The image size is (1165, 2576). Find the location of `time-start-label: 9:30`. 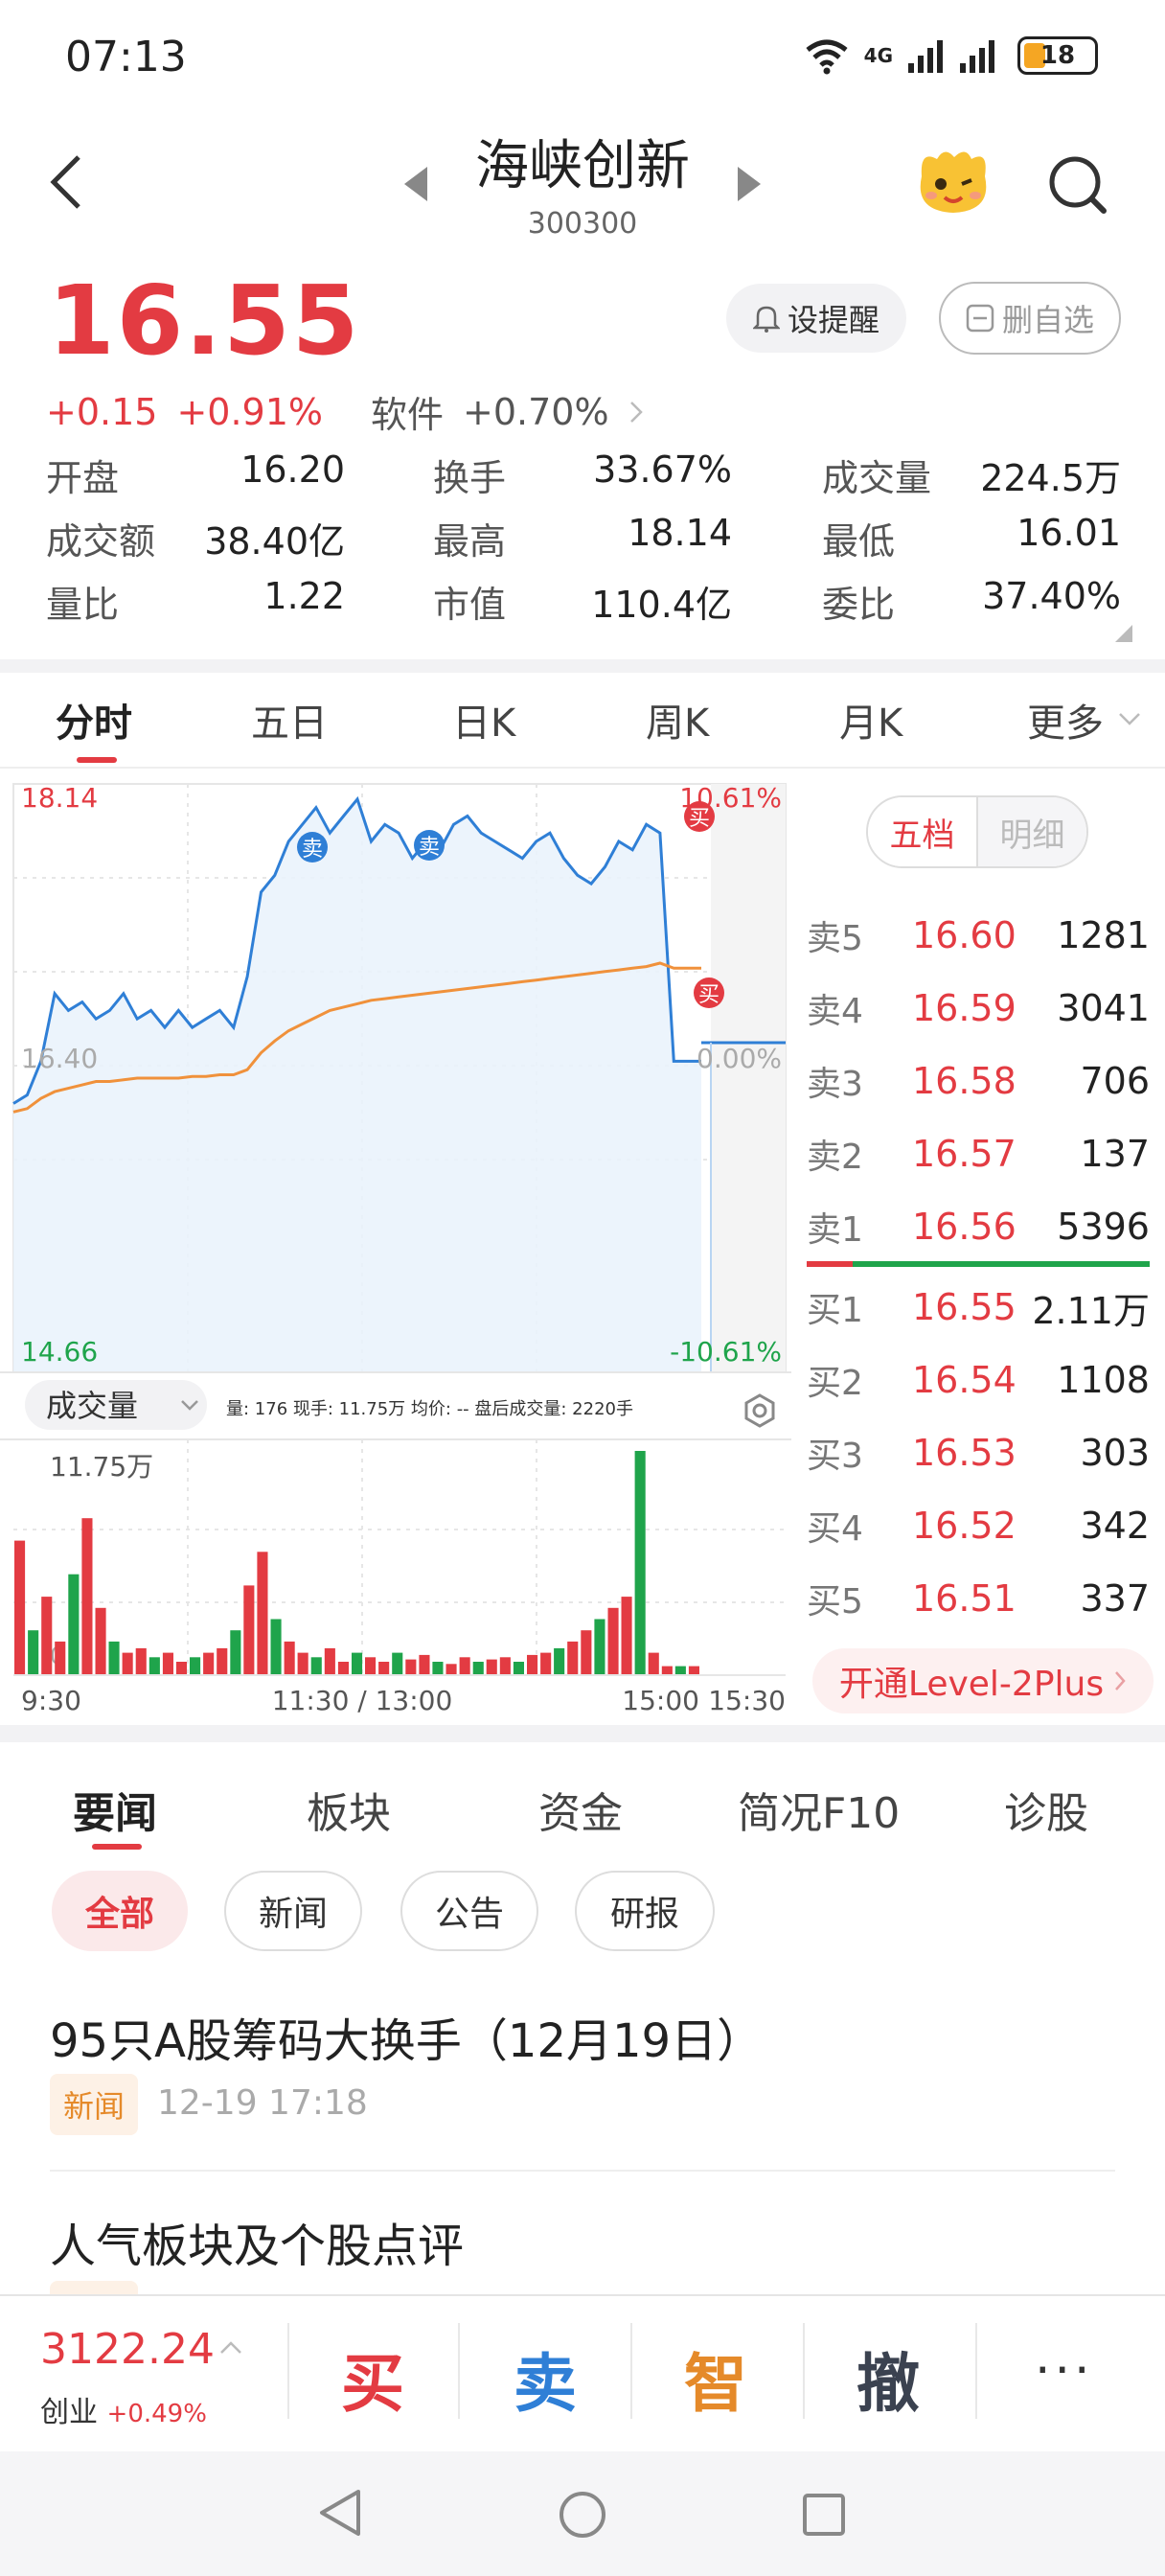

time-start-label: 9:30 is located at coordinates (51, 1700).